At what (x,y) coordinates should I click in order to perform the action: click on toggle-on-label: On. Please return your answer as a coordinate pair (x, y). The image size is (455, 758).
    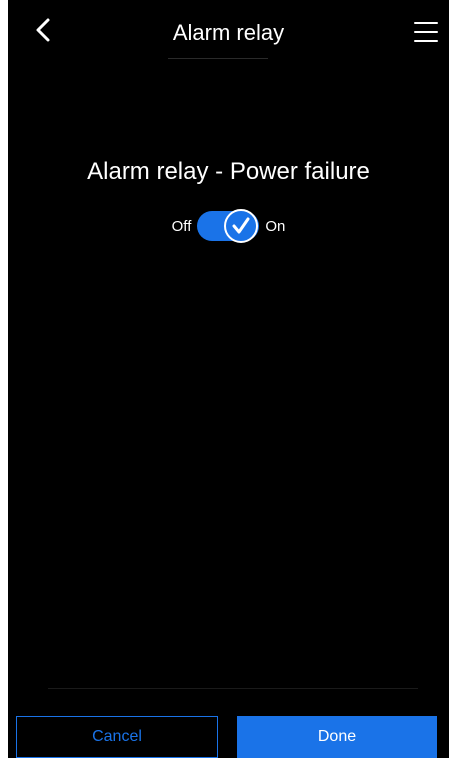
    Looking at the image, I should click on (275, 226).